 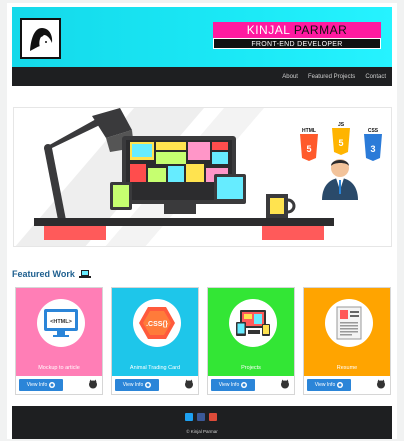 I want to click on badge-label-html: HTML, so click(x=309, y=131).